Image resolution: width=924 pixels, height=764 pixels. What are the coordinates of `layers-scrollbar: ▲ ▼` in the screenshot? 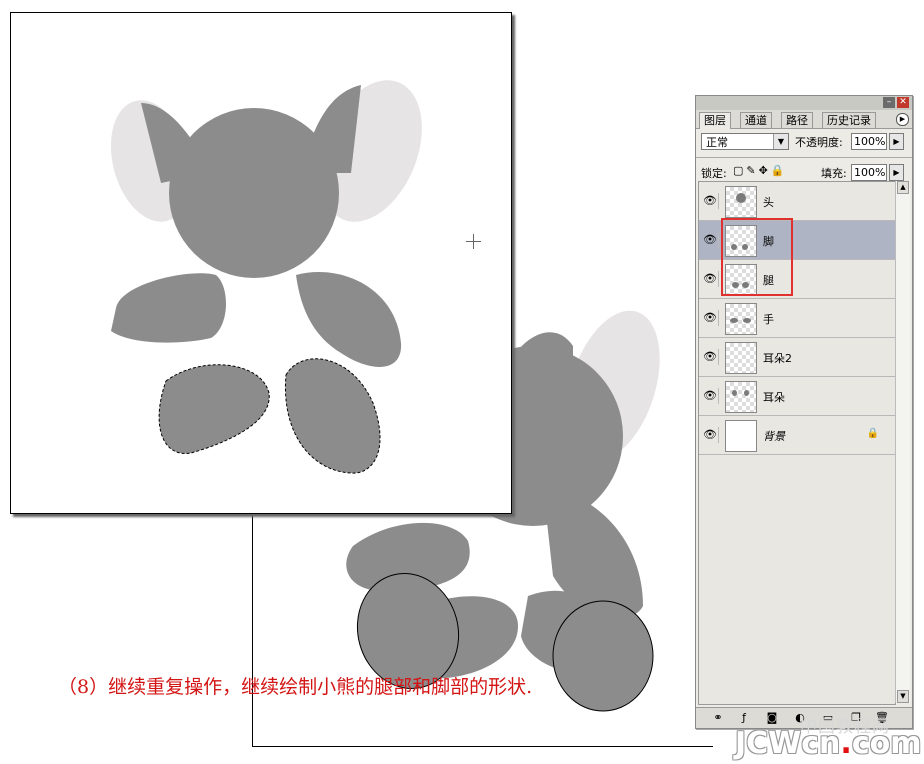 It's located at (902, 442).